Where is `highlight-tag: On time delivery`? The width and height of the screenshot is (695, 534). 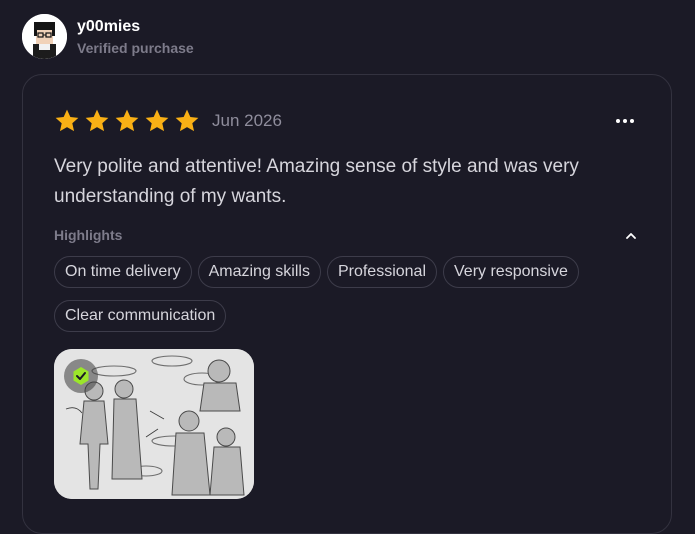
highlight-tag: On time delivery is located at coordinates (123, 272).